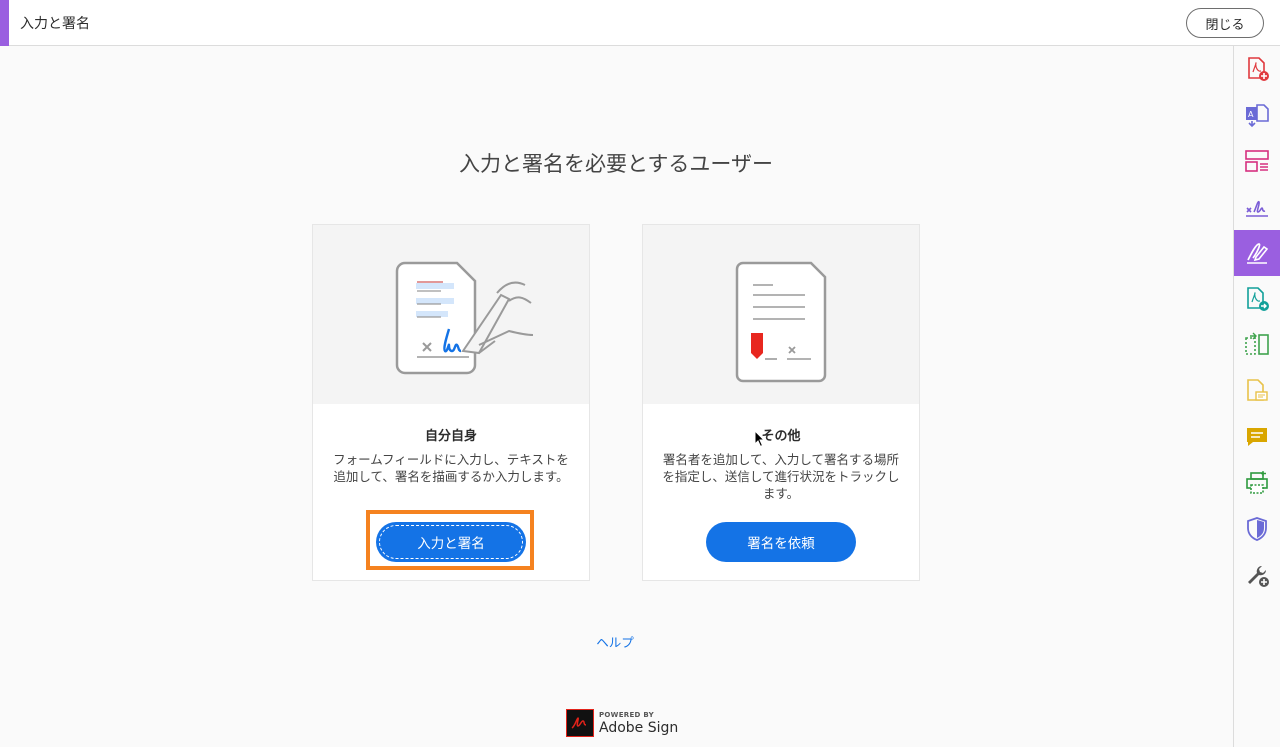 The width and height of the screenshot is (1280, 747). What do you see at coordinates (580, 723) in the screenshot?
I see `adobe-sign-logo-icon` at bounding box center [580, 723].